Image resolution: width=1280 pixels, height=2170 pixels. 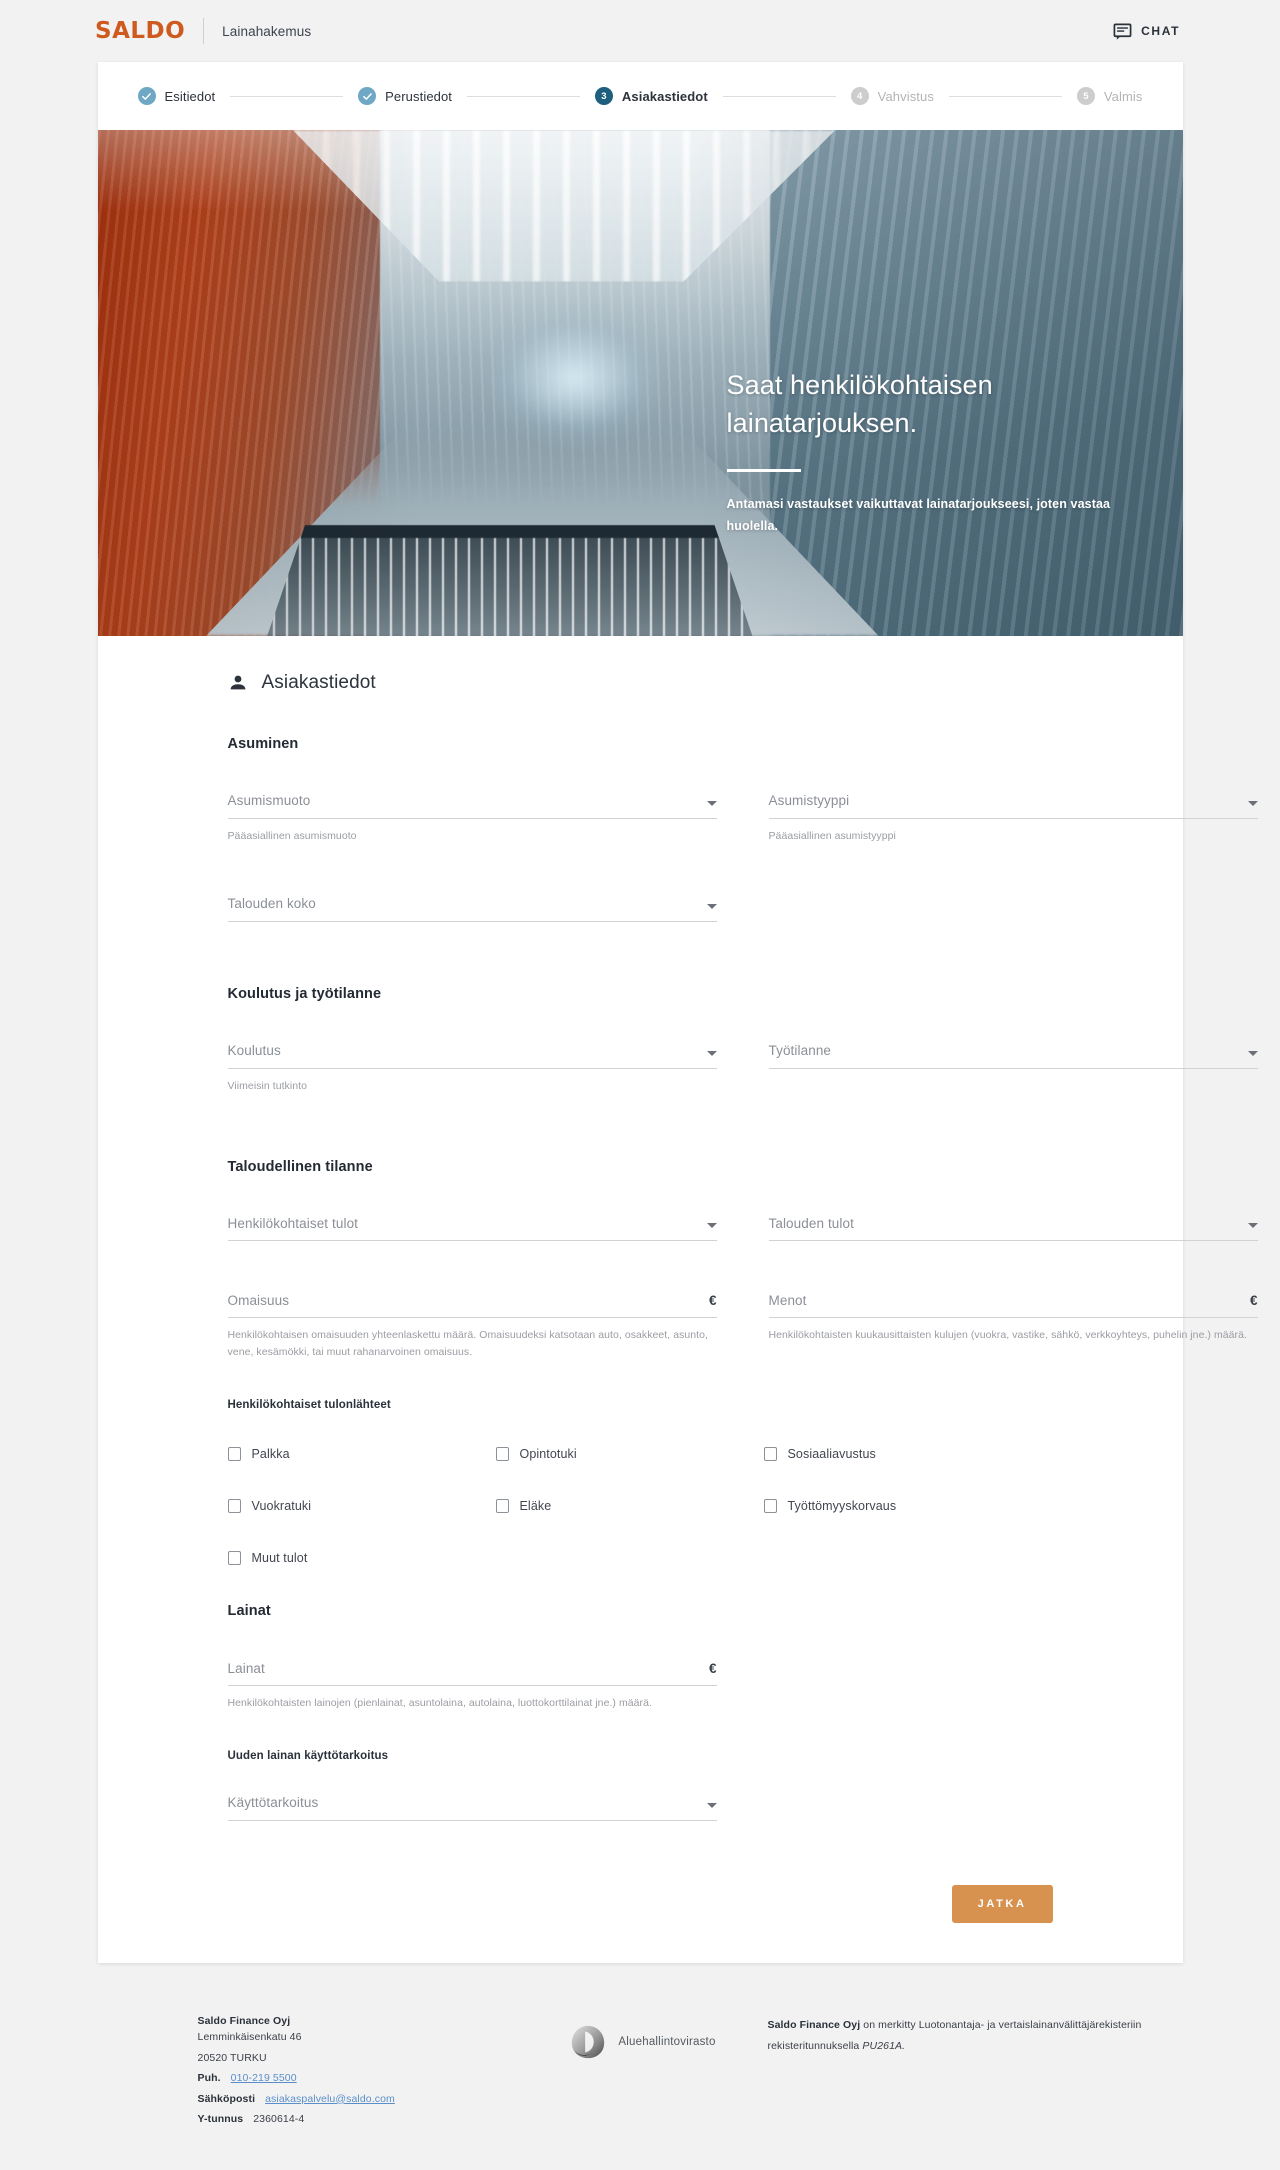 What do you see at coordinates (361, 1454) in the screenshot?
I see `checkbox-palkka: Palkka` at bounding box center [361, 1454].